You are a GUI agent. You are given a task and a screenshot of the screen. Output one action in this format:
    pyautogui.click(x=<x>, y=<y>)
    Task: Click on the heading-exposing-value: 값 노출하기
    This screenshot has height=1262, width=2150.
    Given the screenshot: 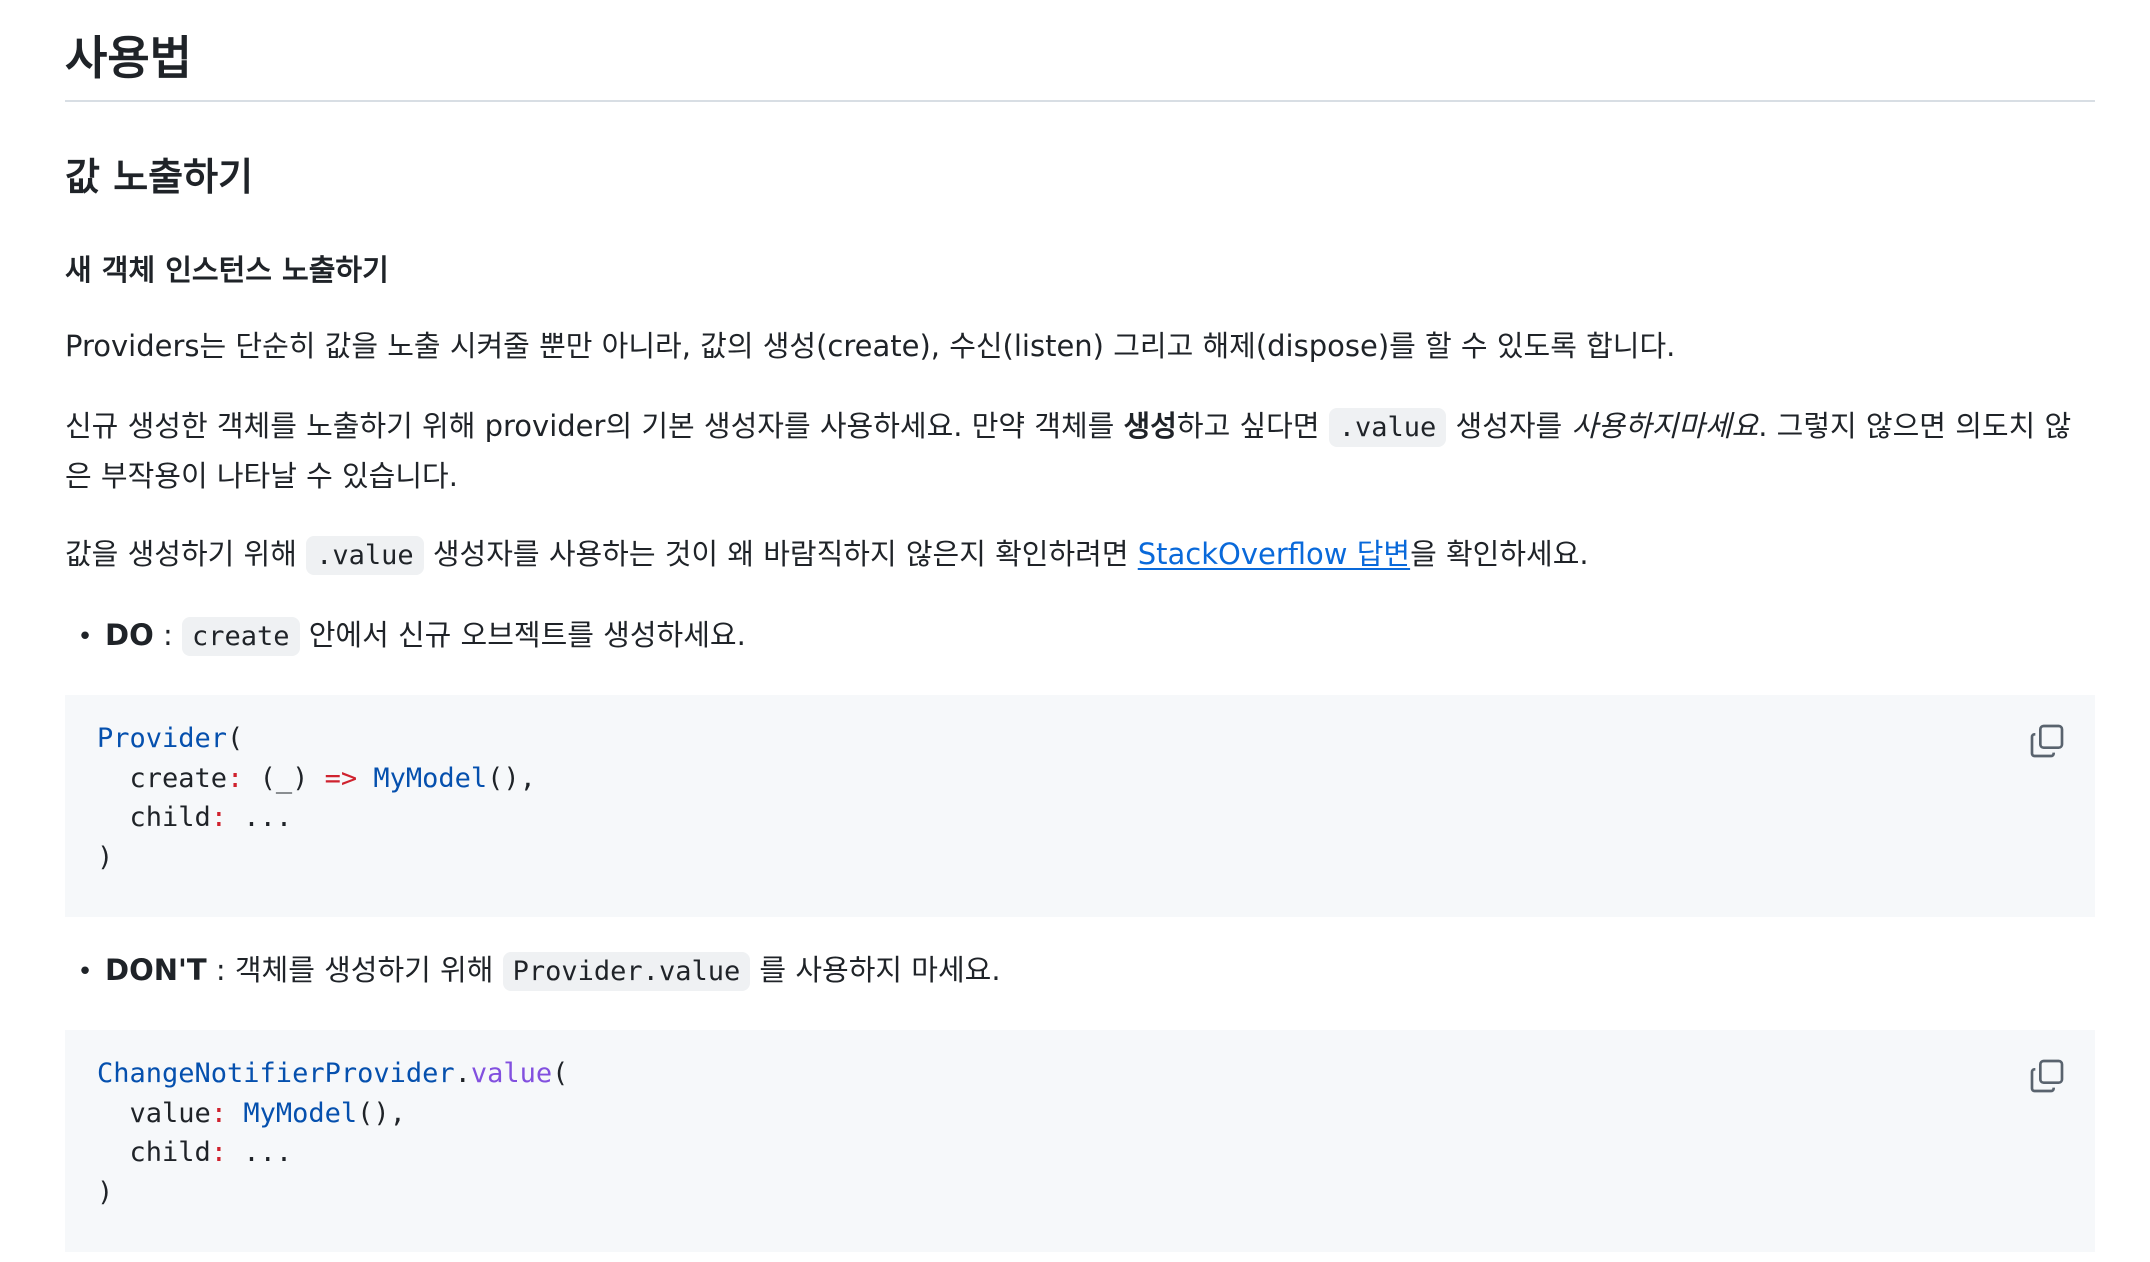 What is the action you would take?
    pyautogui.click(x=159, y=177)
    